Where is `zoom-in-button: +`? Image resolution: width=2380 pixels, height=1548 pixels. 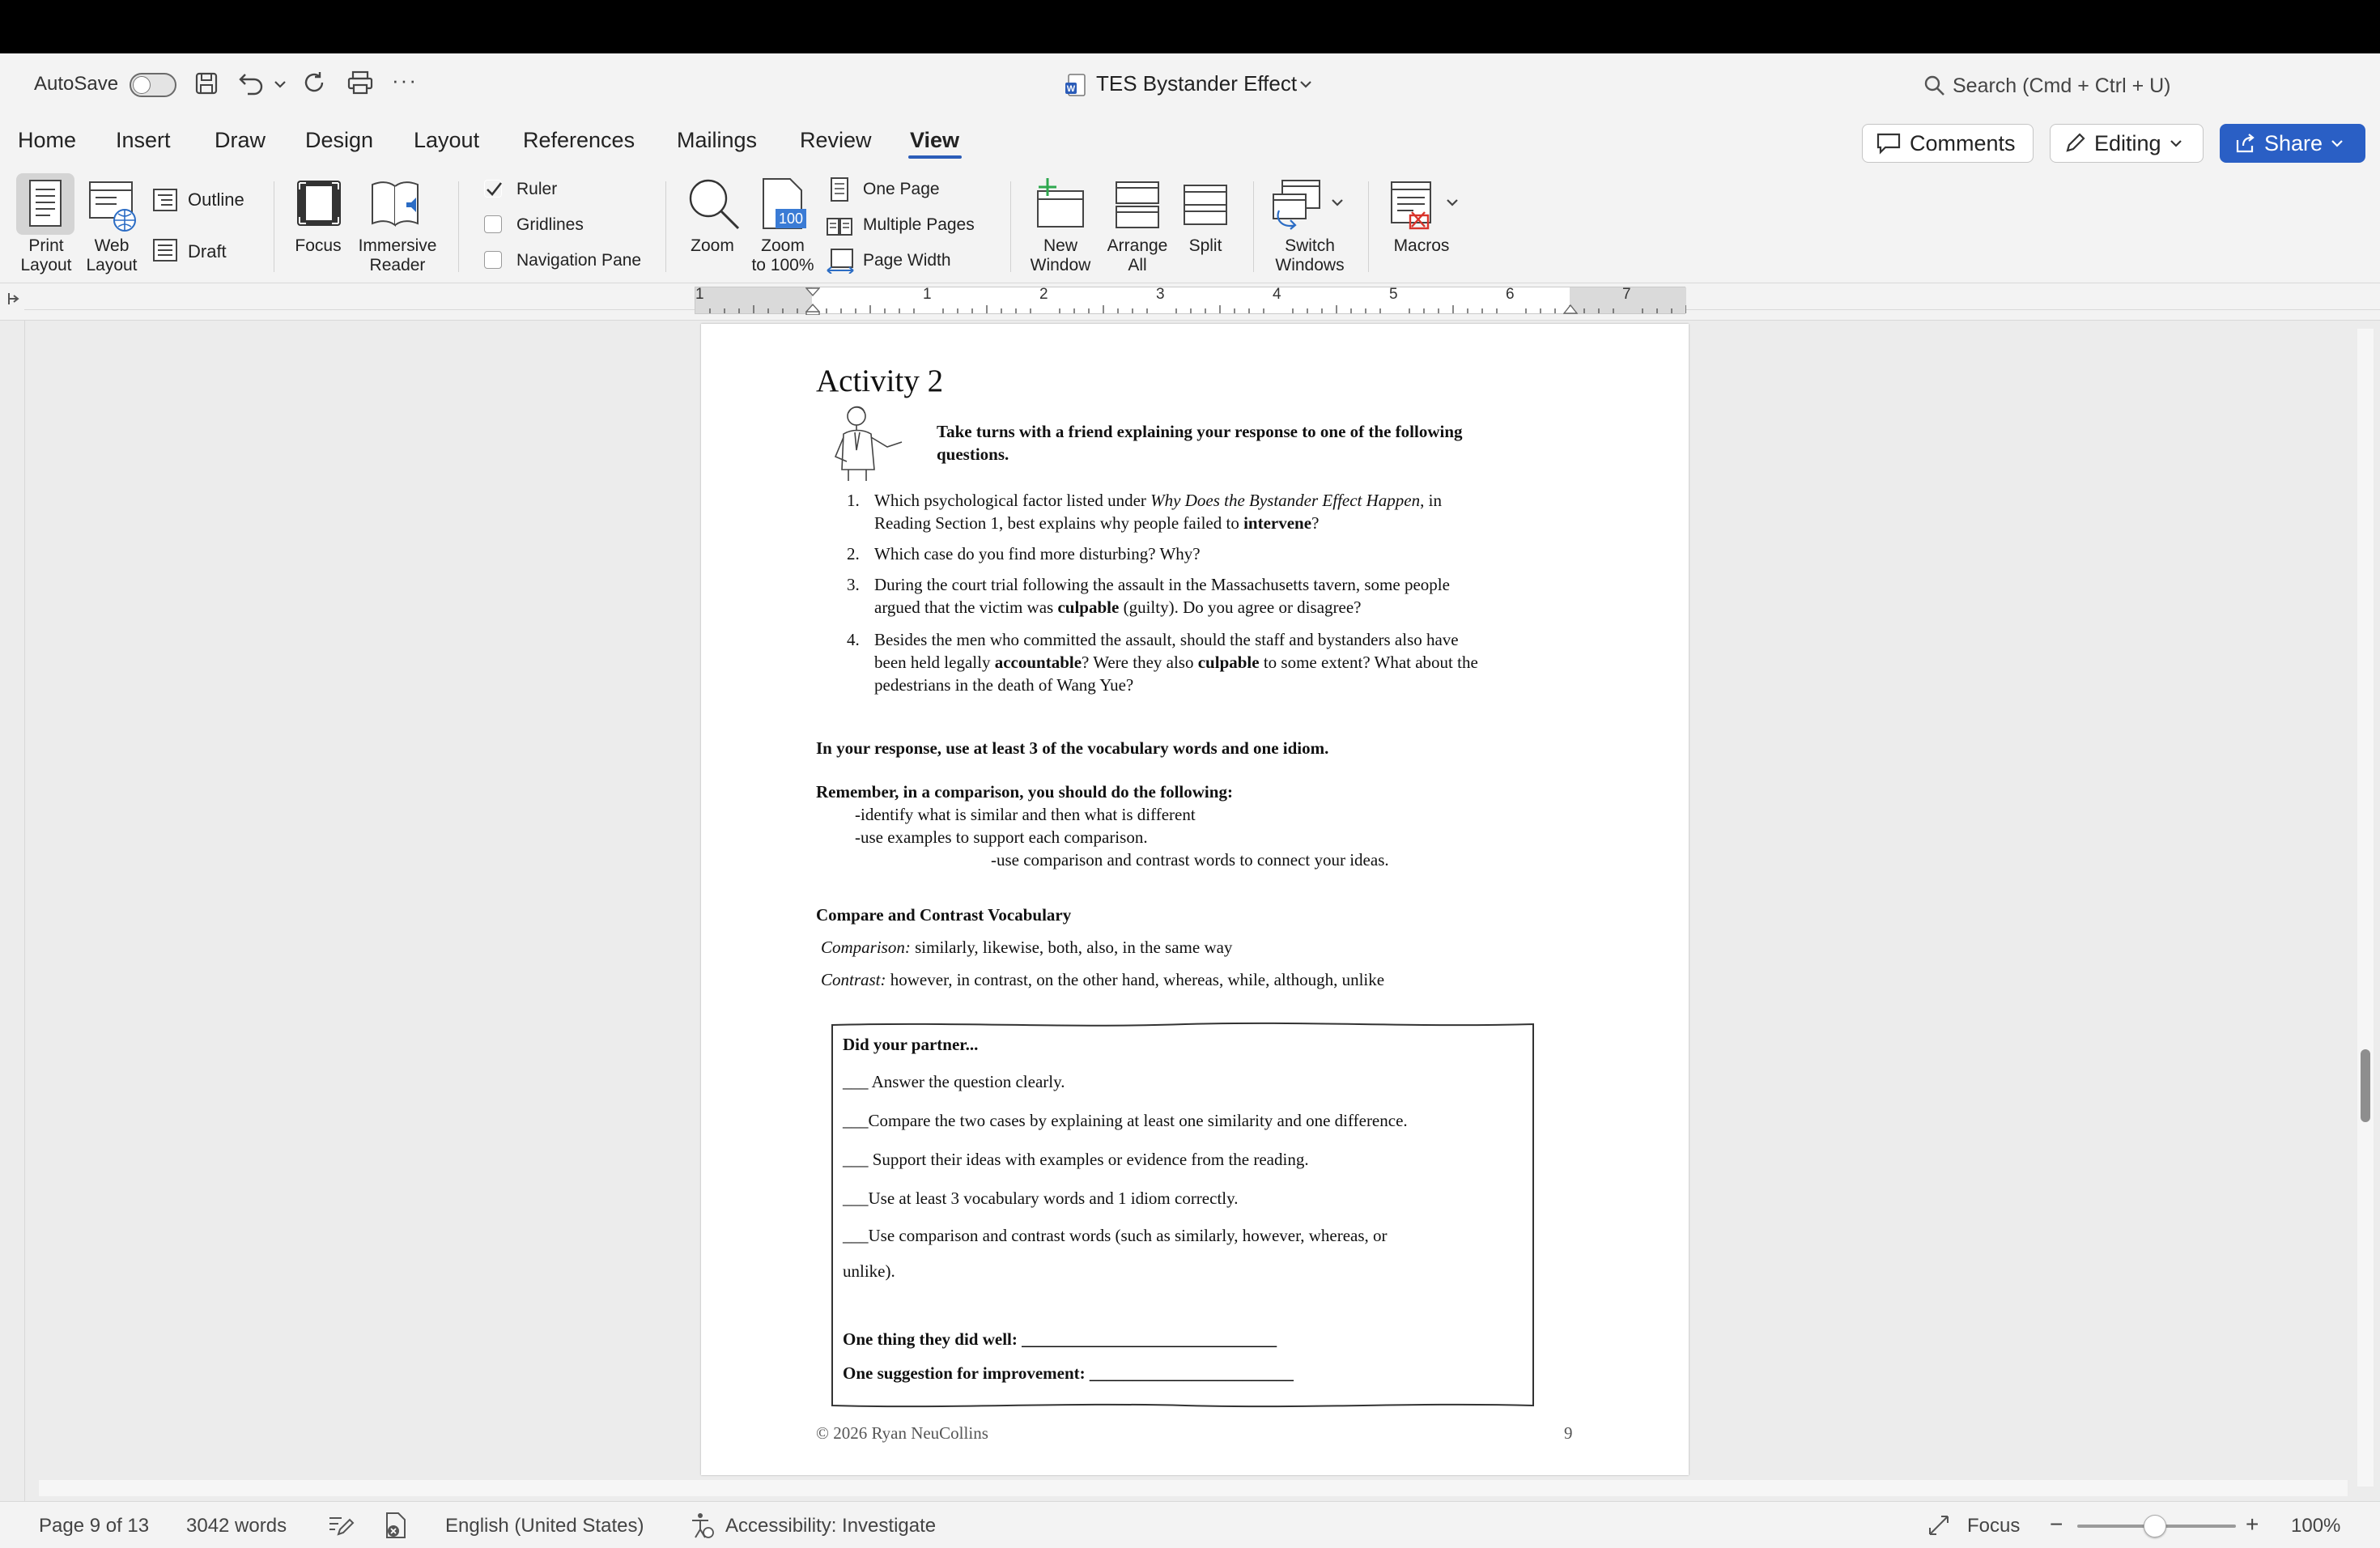 zoom-in-button: + is located at coordinates (2252, 1524).